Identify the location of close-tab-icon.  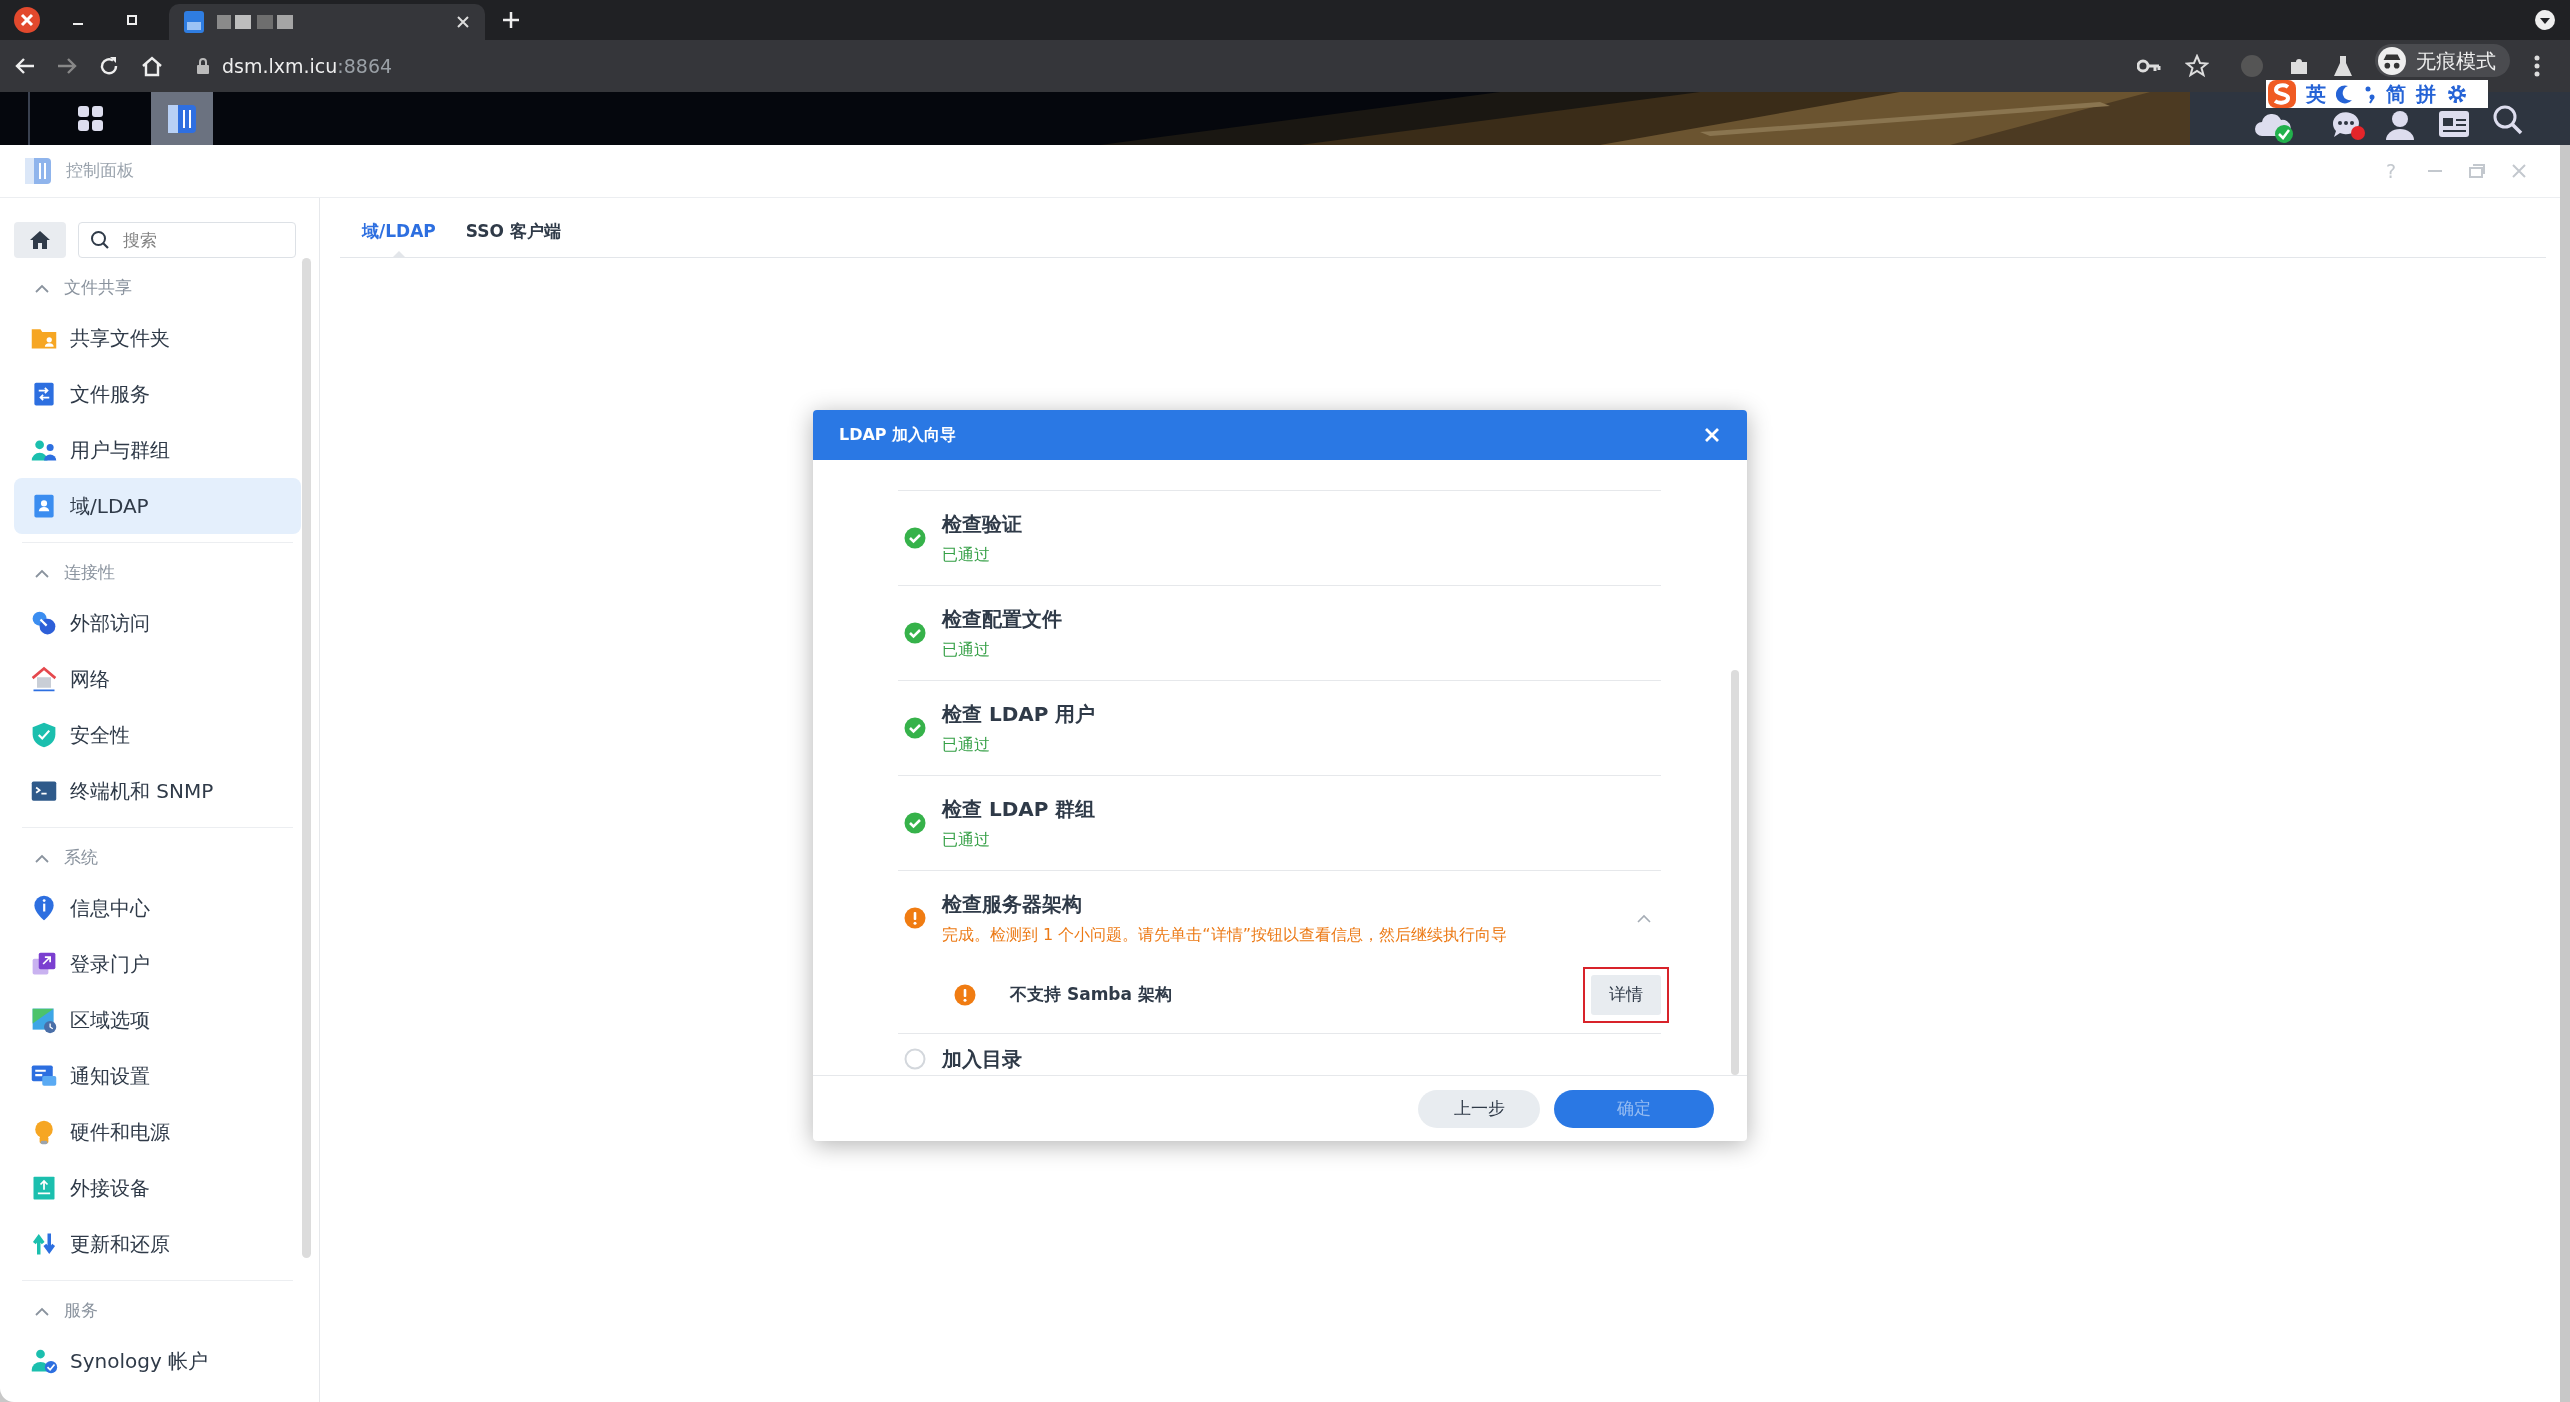
(463, 22).